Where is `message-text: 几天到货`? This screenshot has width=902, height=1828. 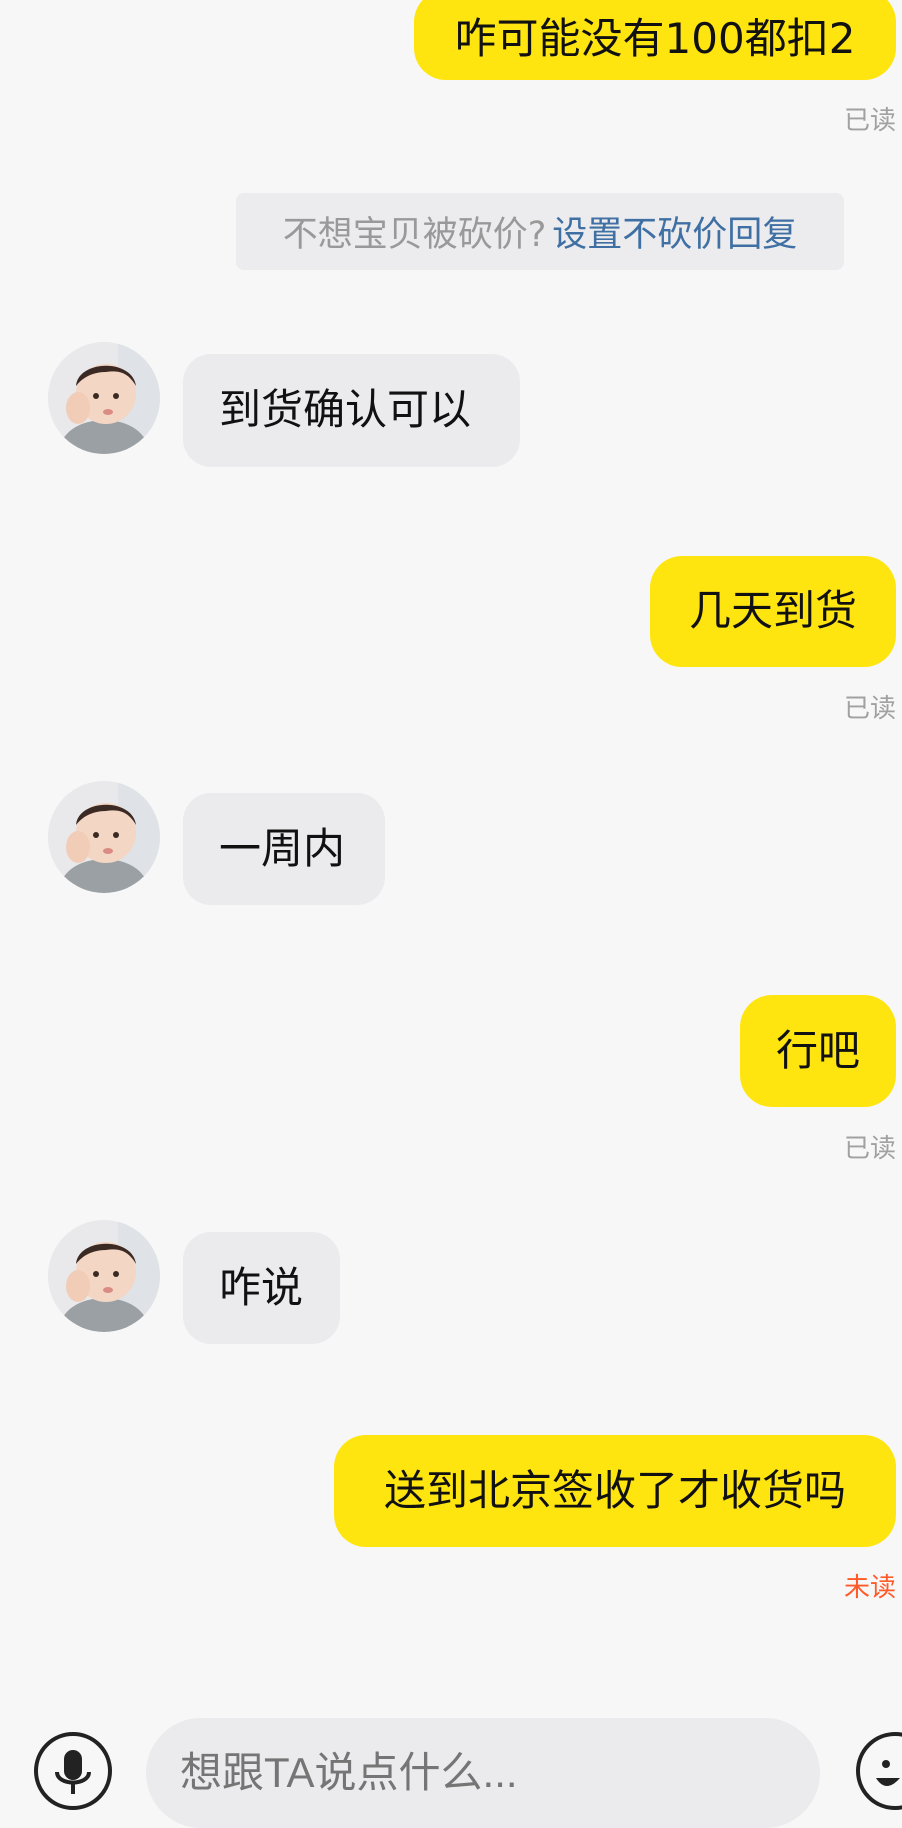
message-text: 几天到货 is located at coordinates (772, 611).